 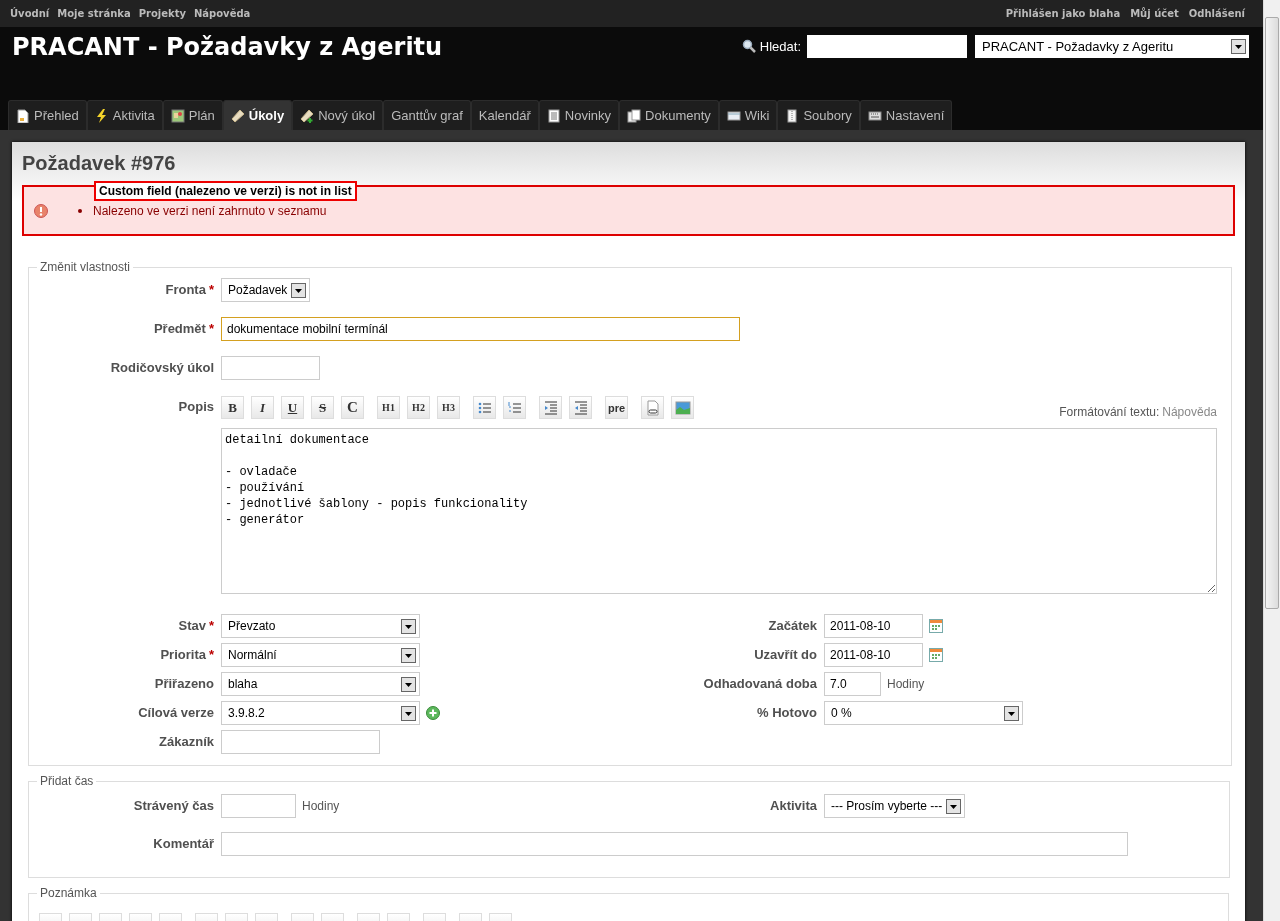 I want to click on field-label: Předmět, so click(x=179, y=328).